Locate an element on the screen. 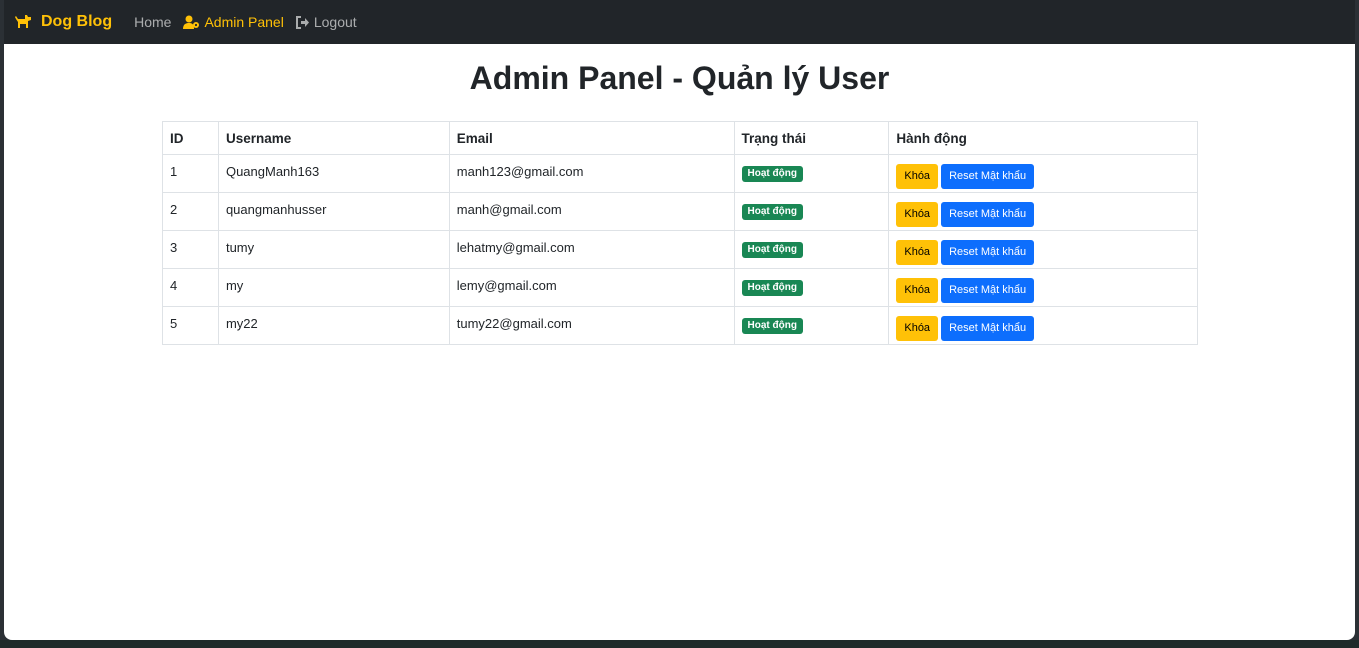  dog-icon is located at coordinates (23, 21).